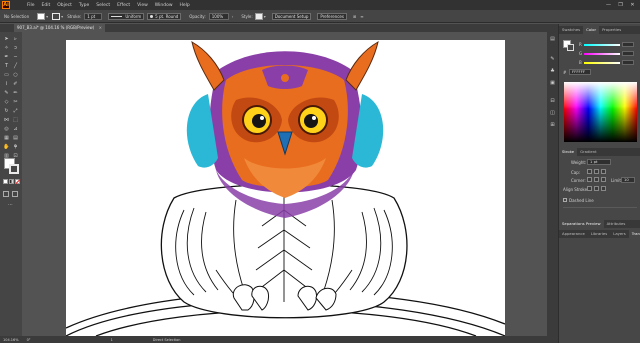  What do you see at coordinates (6, 75) in the screenshot?
I see `rectangle-tool-icon: ▭` at bounding box center [6, 75].